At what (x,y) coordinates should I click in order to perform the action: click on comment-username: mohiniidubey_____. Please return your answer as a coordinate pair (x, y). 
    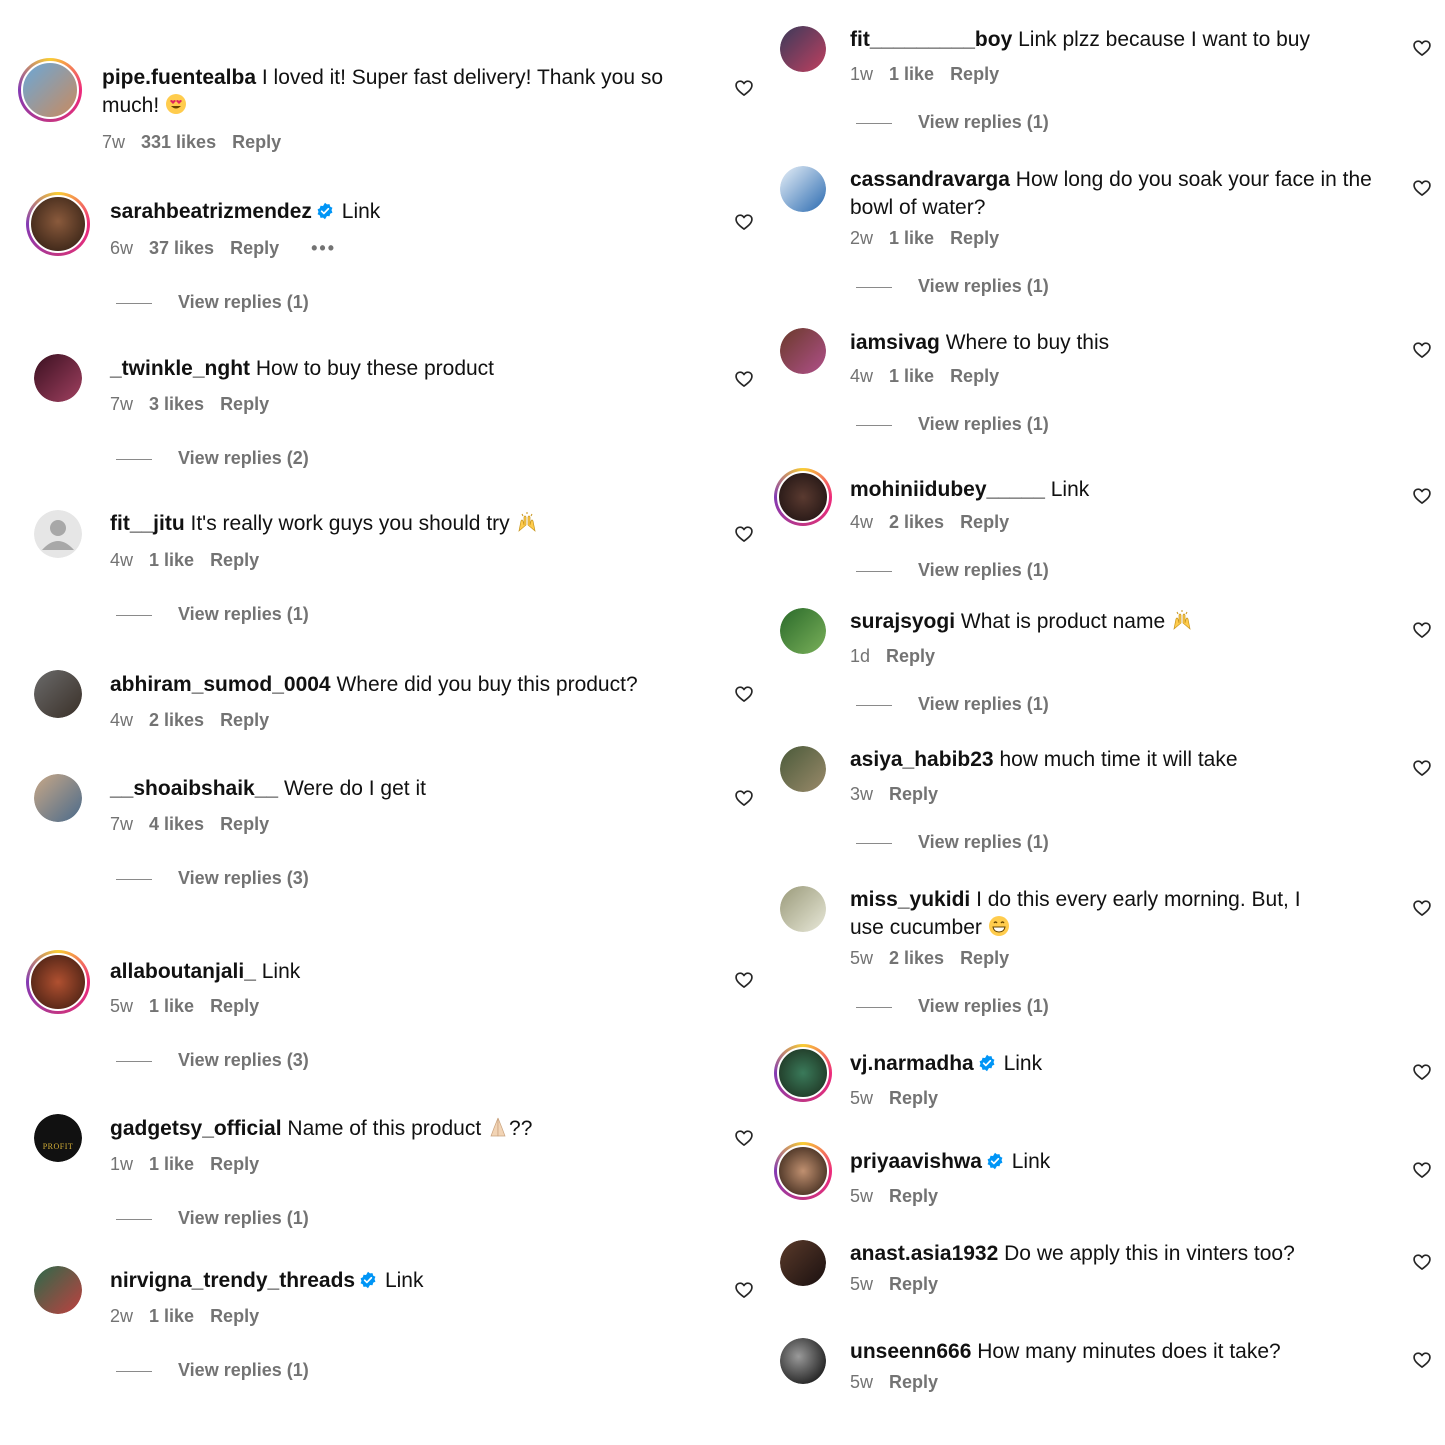
    Looking at the image, I should click on (947, 489).